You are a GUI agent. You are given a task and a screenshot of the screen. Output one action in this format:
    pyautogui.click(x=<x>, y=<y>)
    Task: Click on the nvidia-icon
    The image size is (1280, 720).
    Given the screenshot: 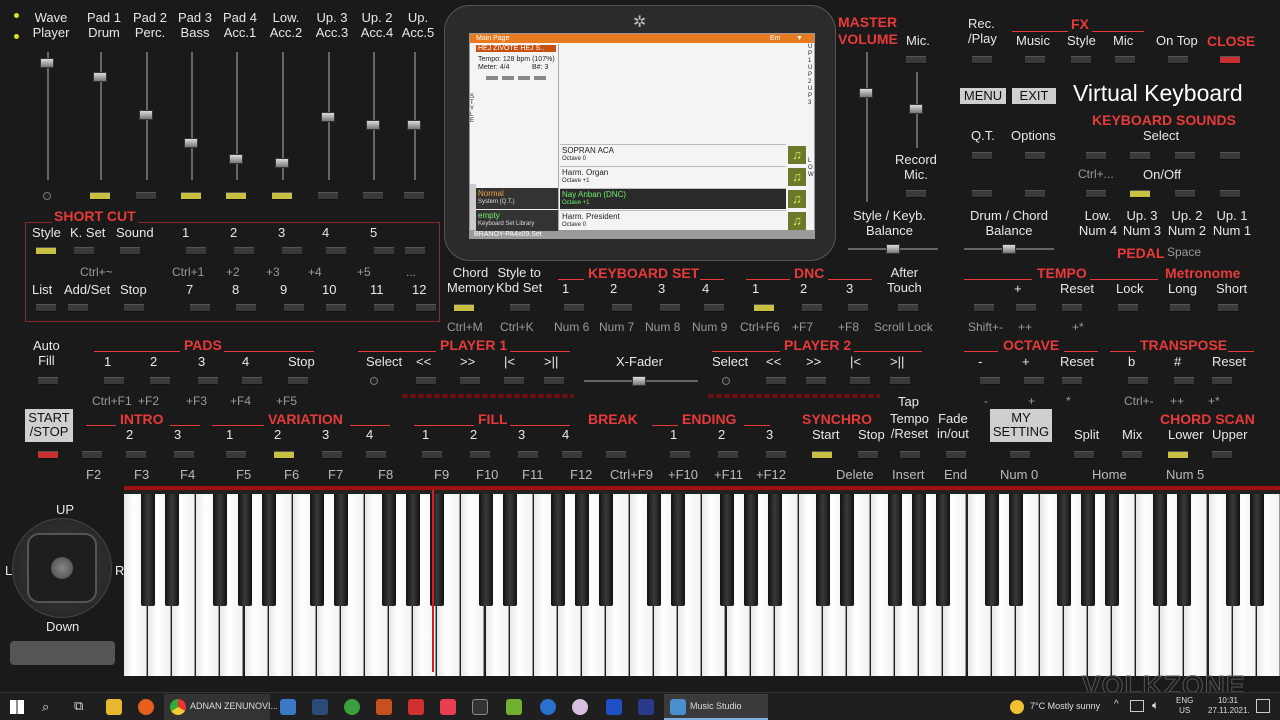 What is the action you would take?
    pyautogui.click(x=514, y=707)
    